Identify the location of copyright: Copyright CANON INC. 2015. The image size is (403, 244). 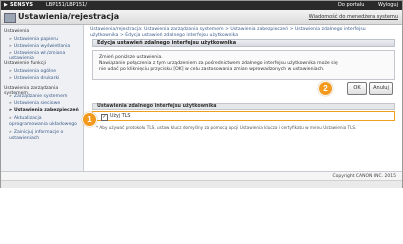
(364, 176).